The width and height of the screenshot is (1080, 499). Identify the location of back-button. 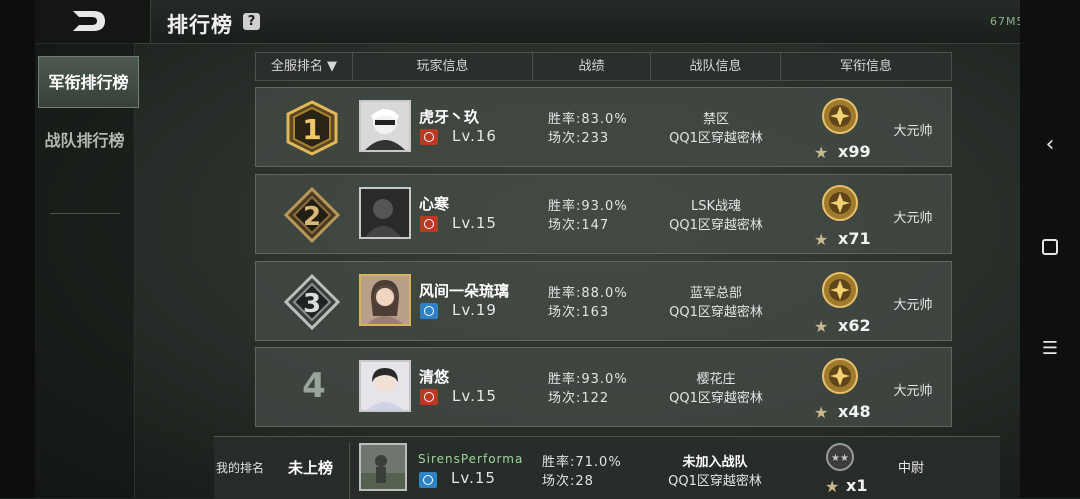
(93, 21).